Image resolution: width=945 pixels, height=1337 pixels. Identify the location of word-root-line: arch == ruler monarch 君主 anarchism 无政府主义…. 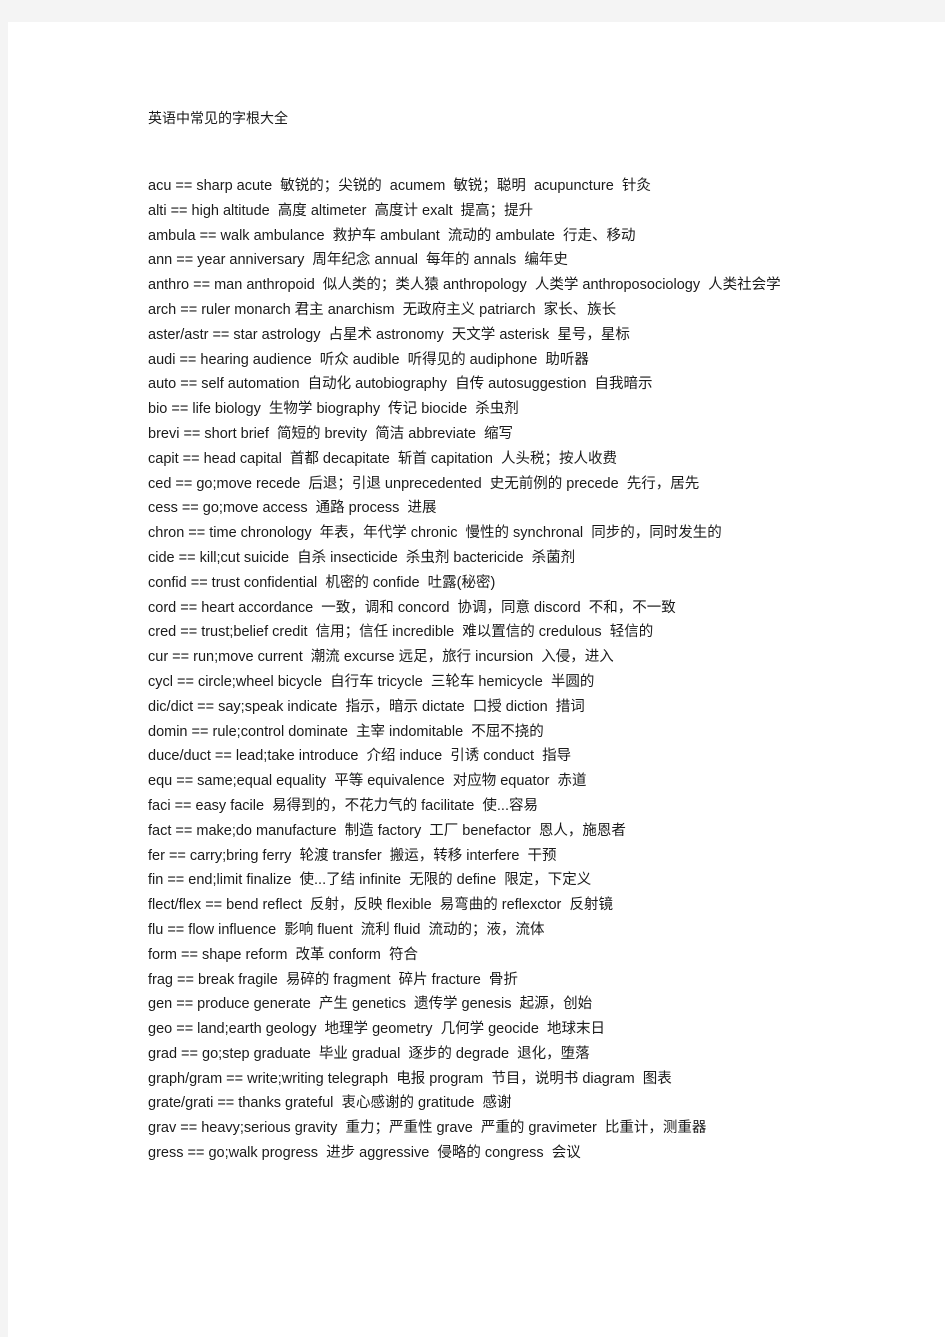
(382, 309).